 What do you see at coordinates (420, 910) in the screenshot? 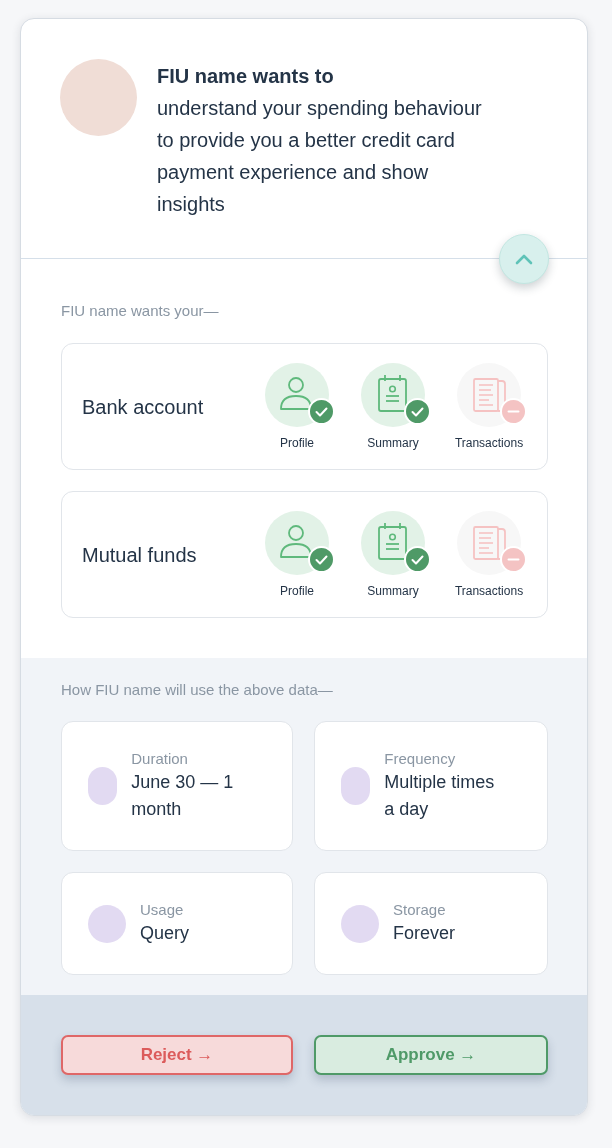
I see `detail-label: Storage` at bounding box center [420, 910].